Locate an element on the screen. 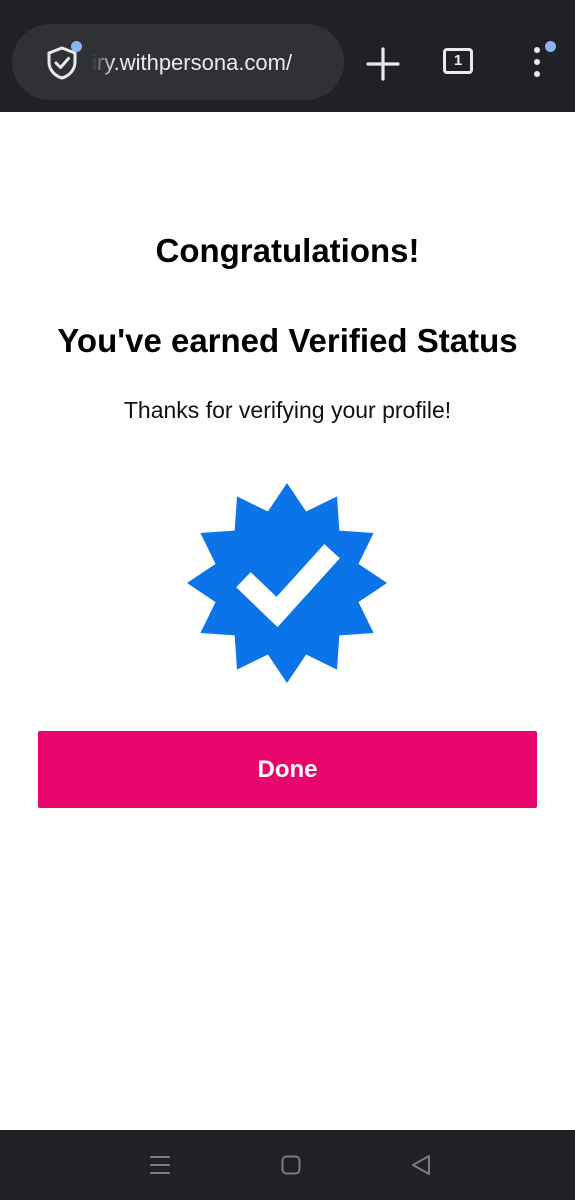 This screenshot has height=1200, width=575. url-fade-left is located at coordinates (103, 62).